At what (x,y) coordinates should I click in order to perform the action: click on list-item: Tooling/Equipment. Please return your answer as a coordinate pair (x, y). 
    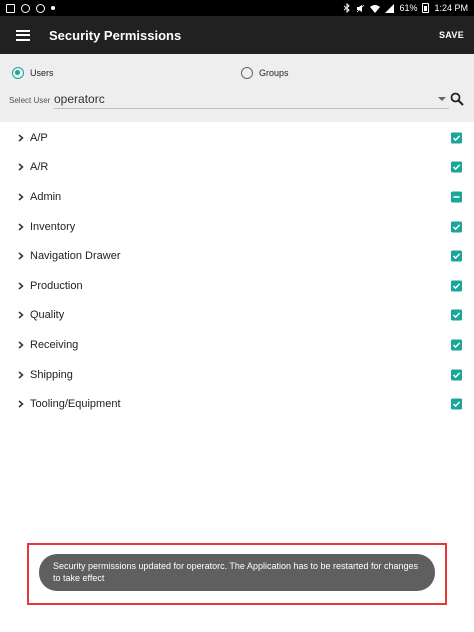
    Looking at the image, I should click on (237, 404).